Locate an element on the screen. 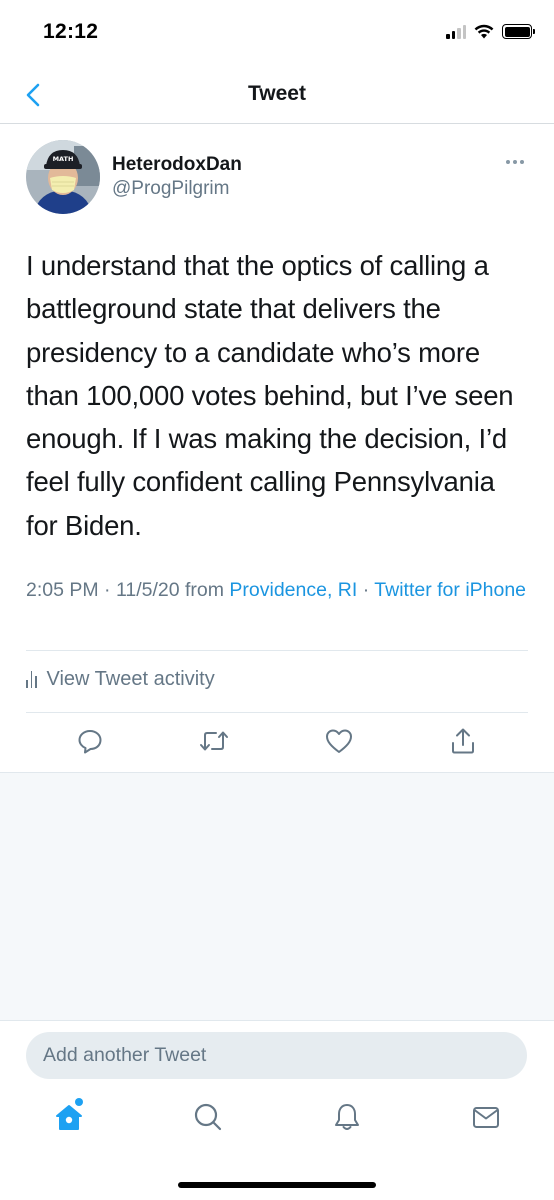 This screenshot has height=1200, width=554. avatar-cap-text: MATH is located at coordinates (63, 159).